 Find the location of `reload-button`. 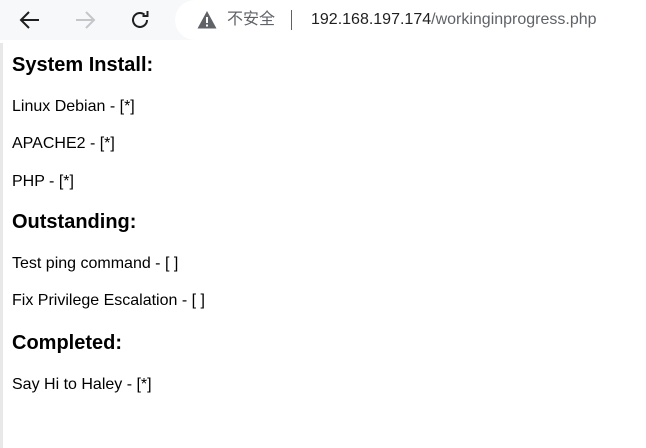

reload-button is located at coordinates (140, 20).